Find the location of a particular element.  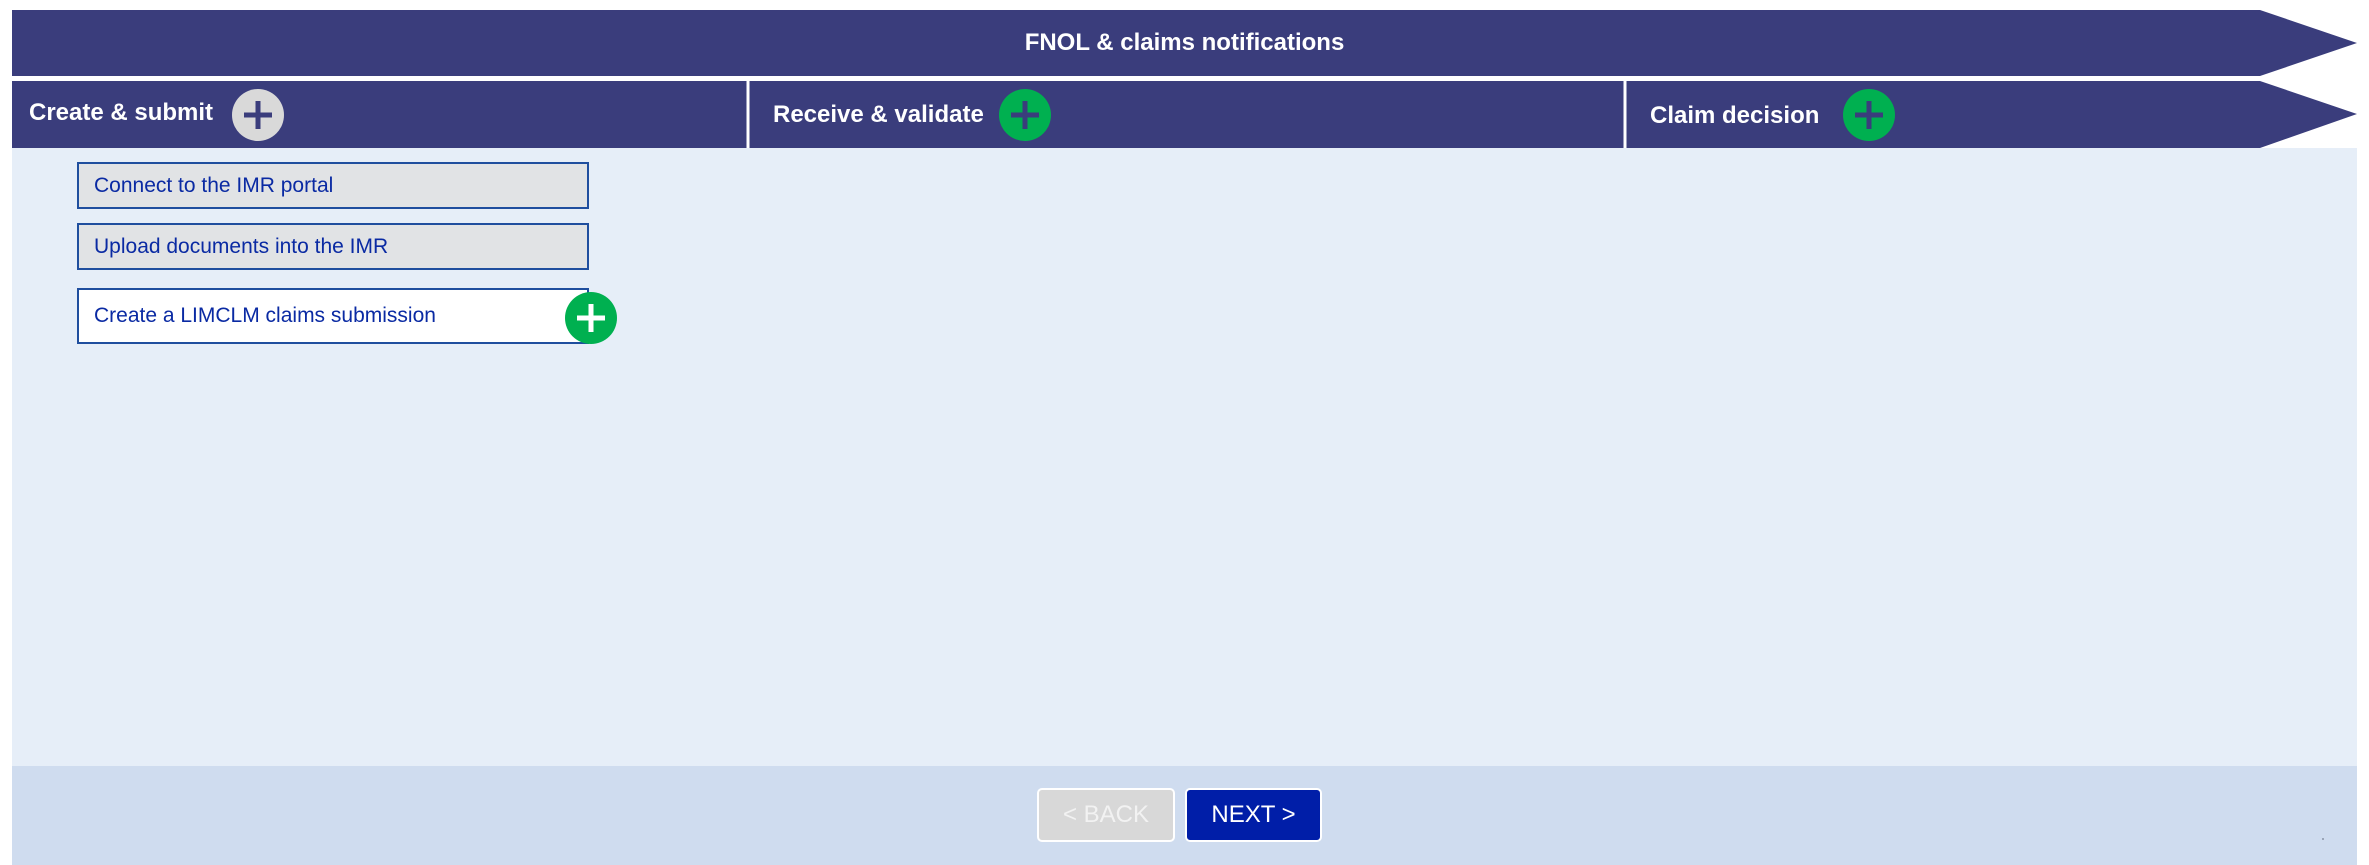

next-button: NEXT > is located at coordinates (1253, 815).